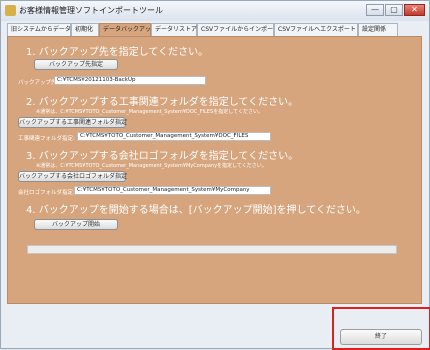  What do you see at coordinates (10, 10) in the screenshot?
I see `app-icon` at bounding box center [10, 10].